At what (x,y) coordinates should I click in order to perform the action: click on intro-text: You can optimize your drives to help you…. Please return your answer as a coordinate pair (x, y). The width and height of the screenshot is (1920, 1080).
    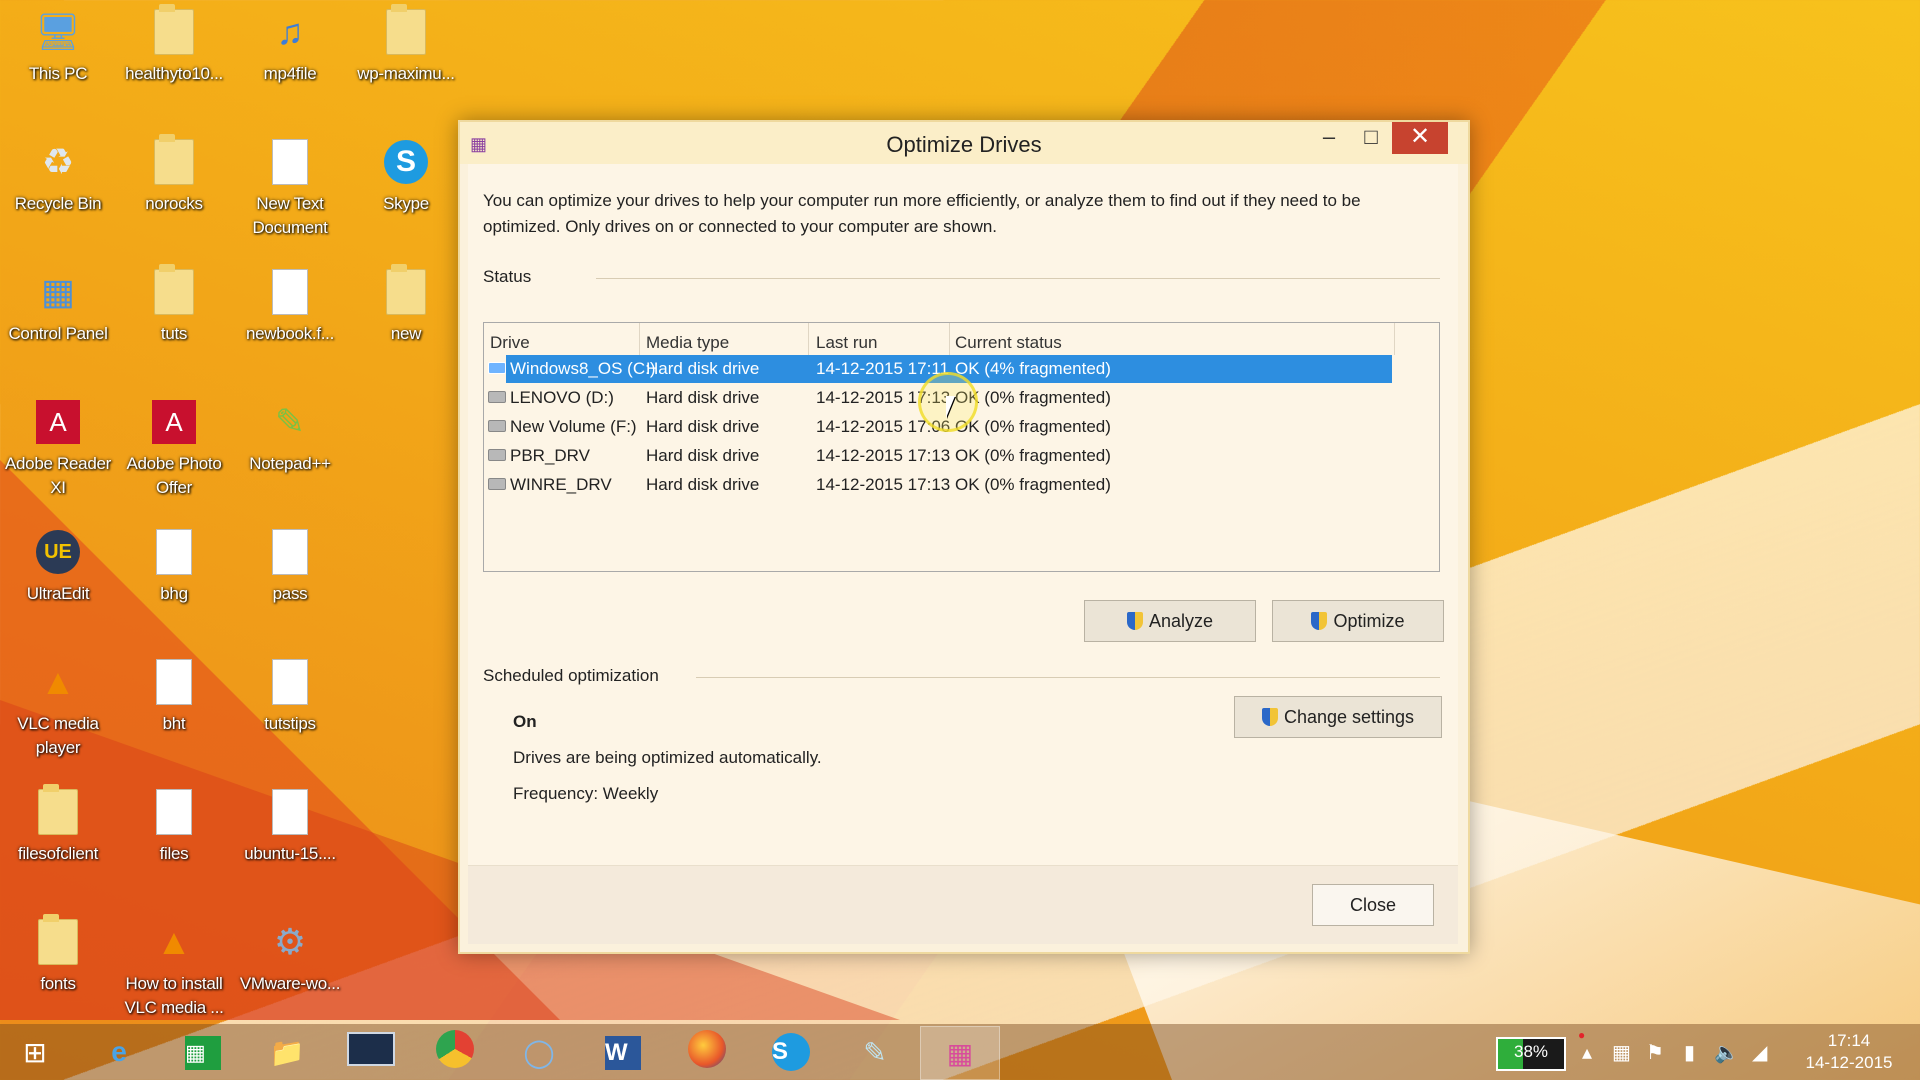
    Looking at the image, I should click on (922, 213).